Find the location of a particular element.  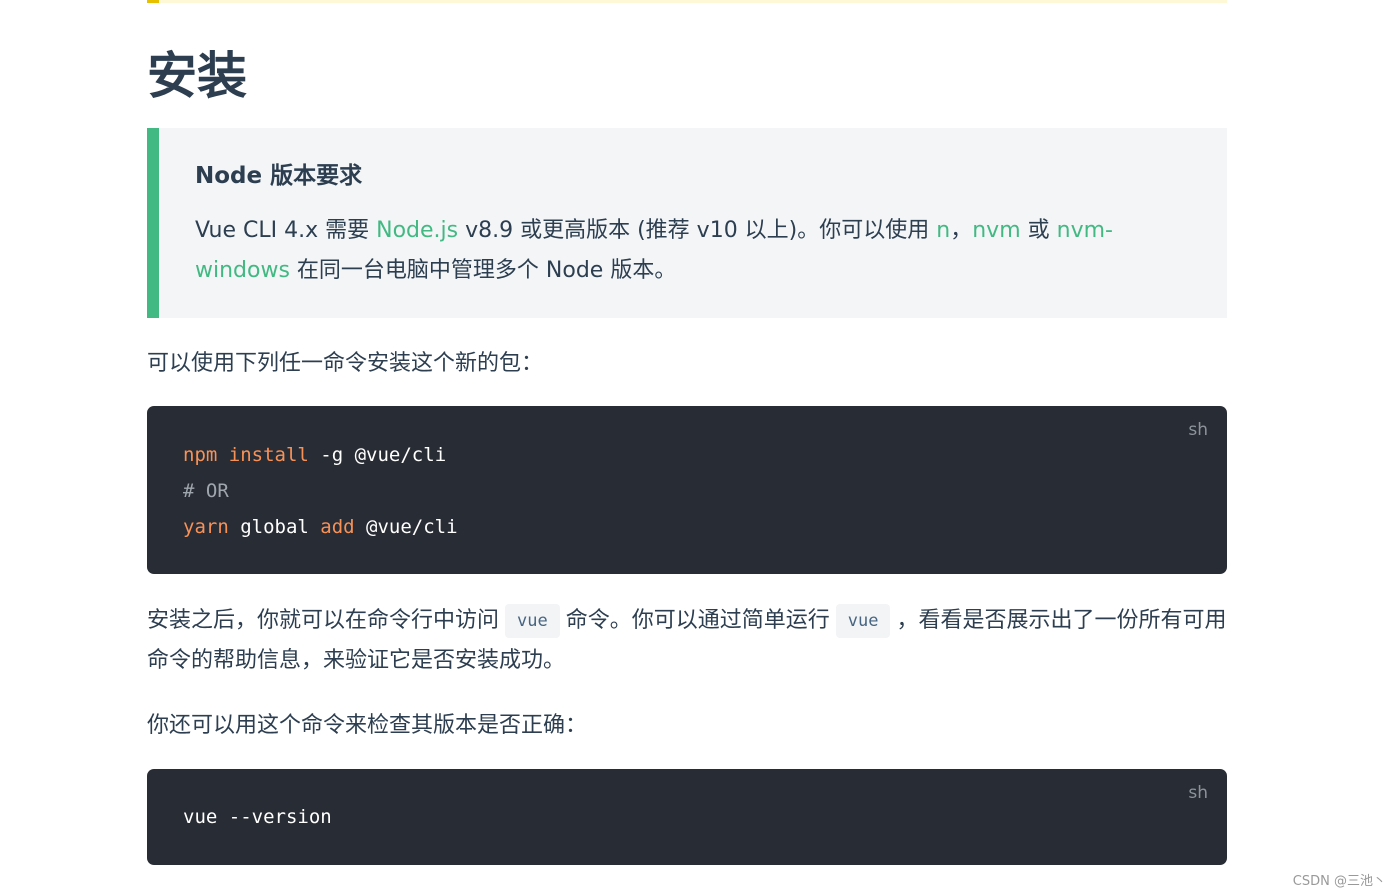

code-line-comment: # OR is located at coordinates (206, 491).